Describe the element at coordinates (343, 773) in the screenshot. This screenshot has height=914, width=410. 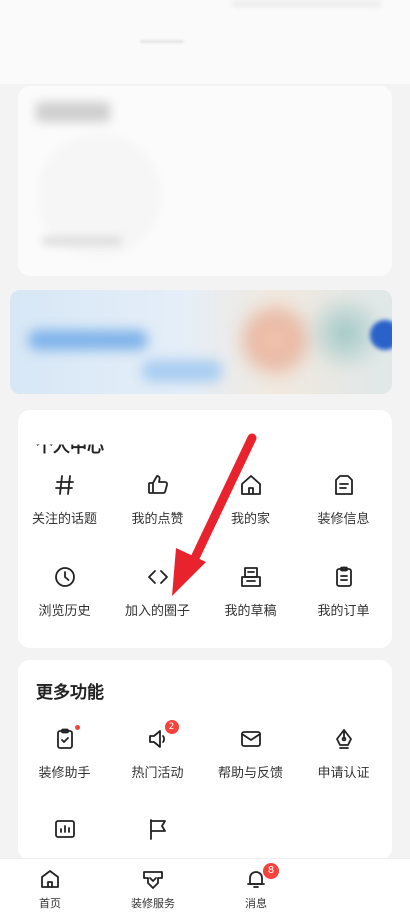
I see `menu-item-label: 申请认证` at that location.